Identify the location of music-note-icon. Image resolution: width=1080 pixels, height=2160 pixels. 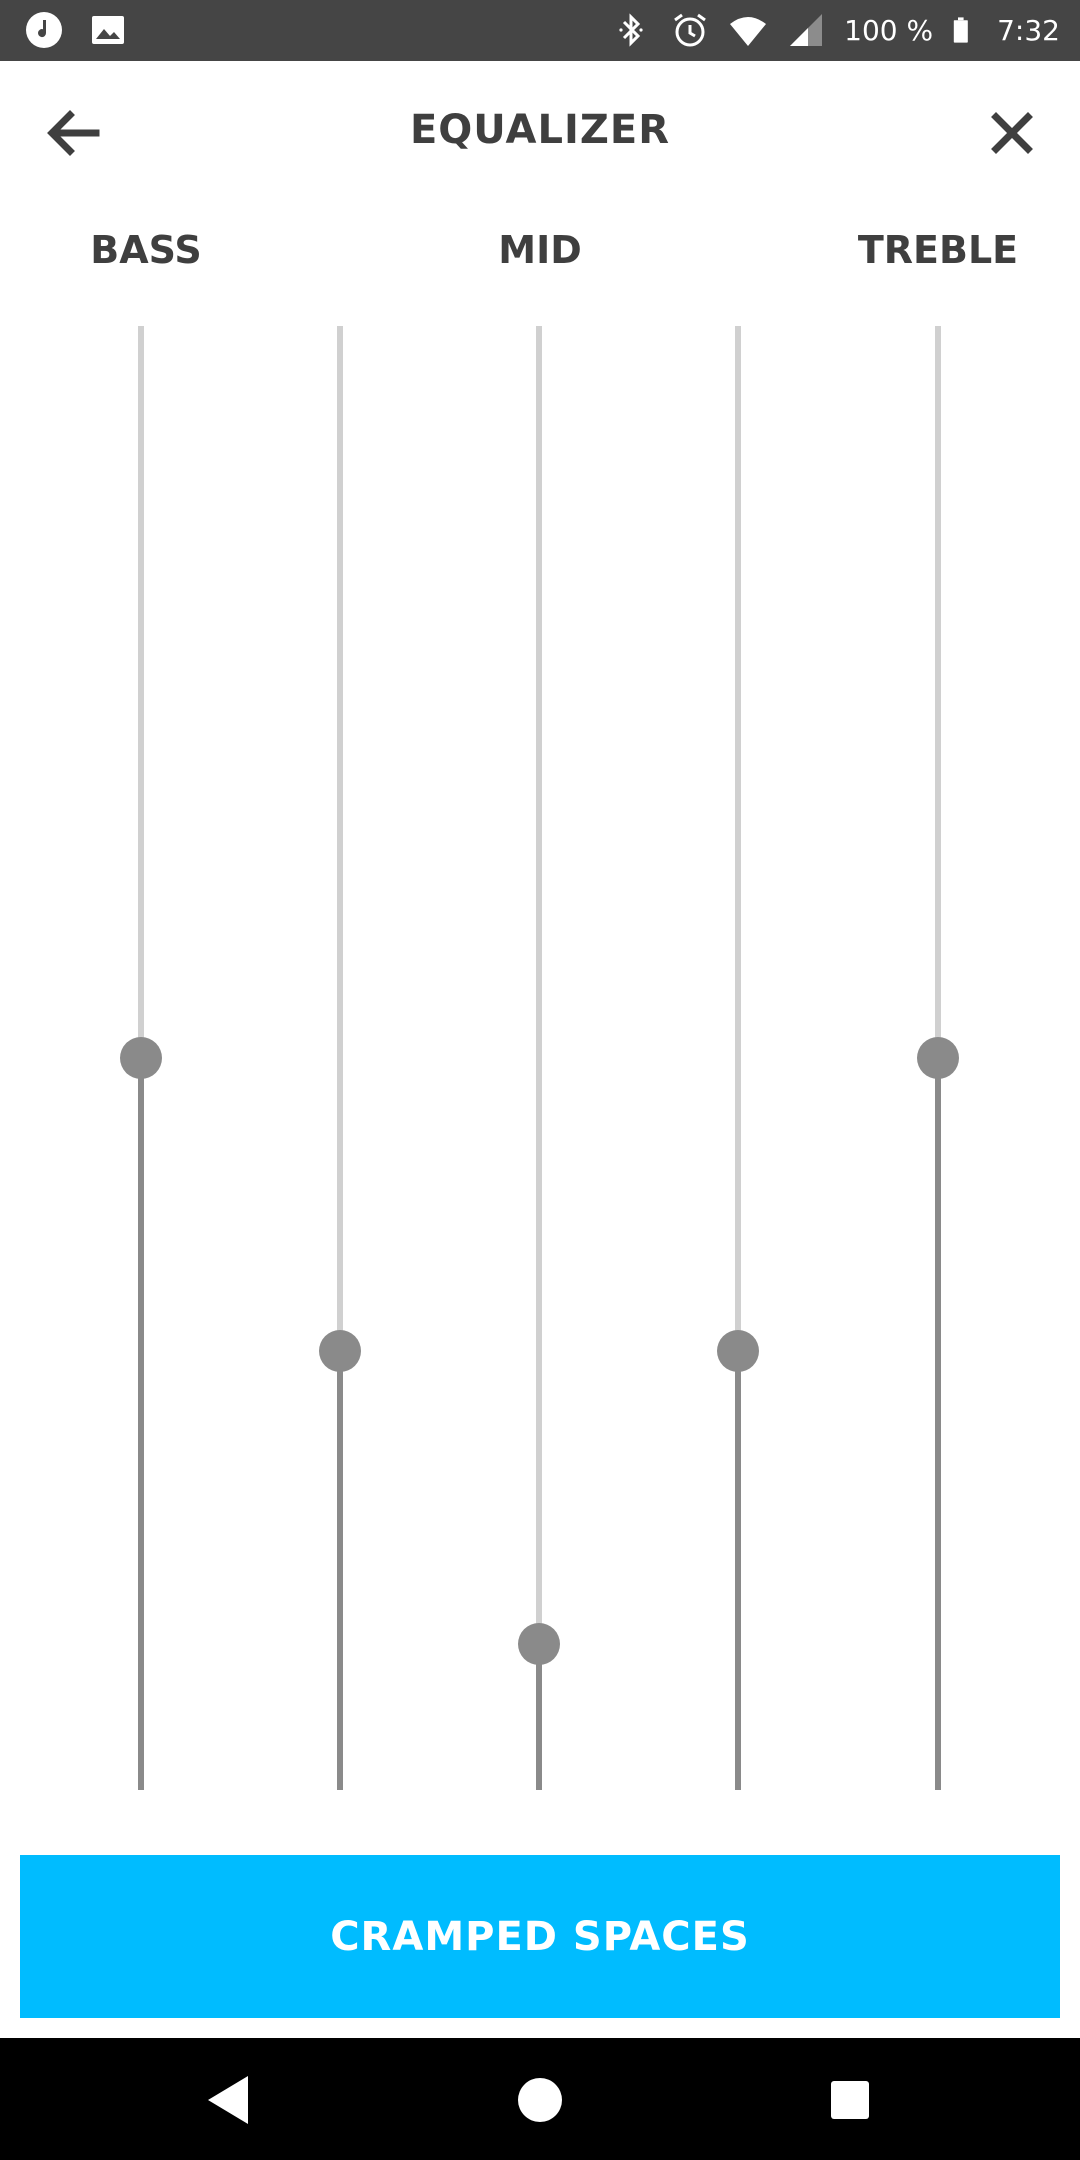
(44, 30).